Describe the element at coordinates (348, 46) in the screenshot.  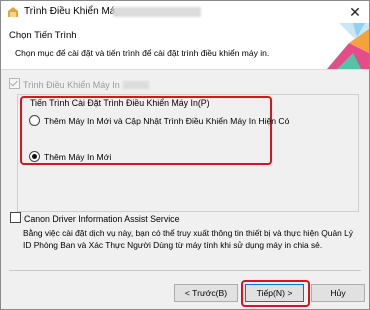
I see `header-graphic` at that location.